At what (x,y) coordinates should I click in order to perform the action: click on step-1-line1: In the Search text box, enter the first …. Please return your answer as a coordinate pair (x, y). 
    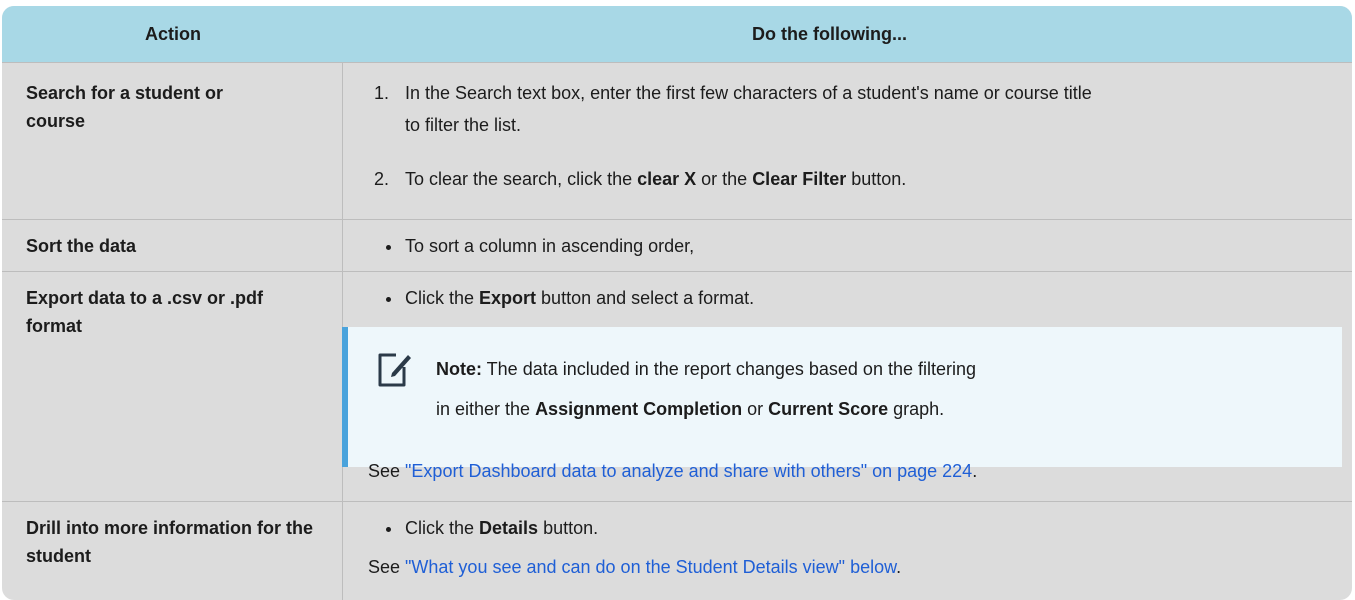
    Looking at the image, I should click on (748, 93).